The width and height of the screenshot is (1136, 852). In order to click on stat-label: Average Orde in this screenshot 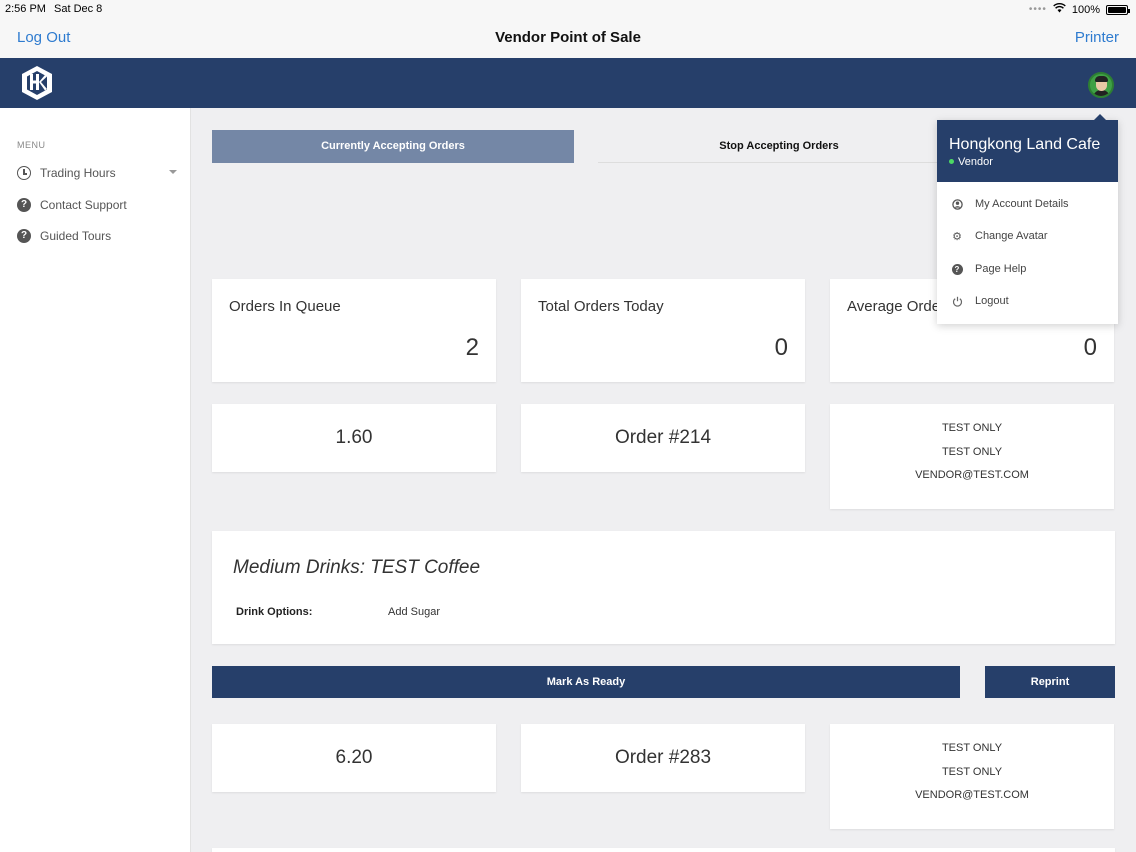, I will do `click(894, 306)`.